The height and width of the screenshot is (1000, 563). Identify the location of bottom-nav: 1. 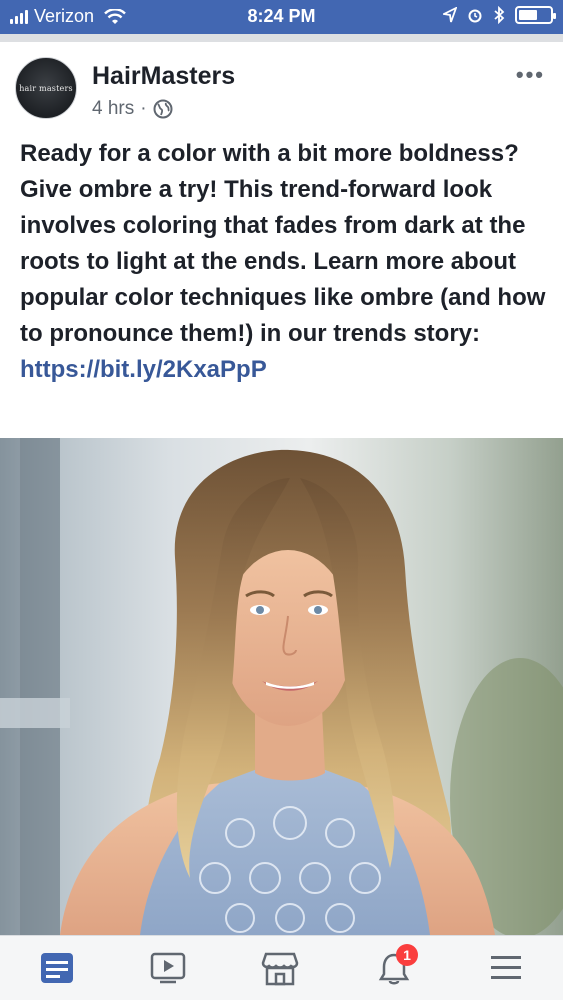
(281, 967).